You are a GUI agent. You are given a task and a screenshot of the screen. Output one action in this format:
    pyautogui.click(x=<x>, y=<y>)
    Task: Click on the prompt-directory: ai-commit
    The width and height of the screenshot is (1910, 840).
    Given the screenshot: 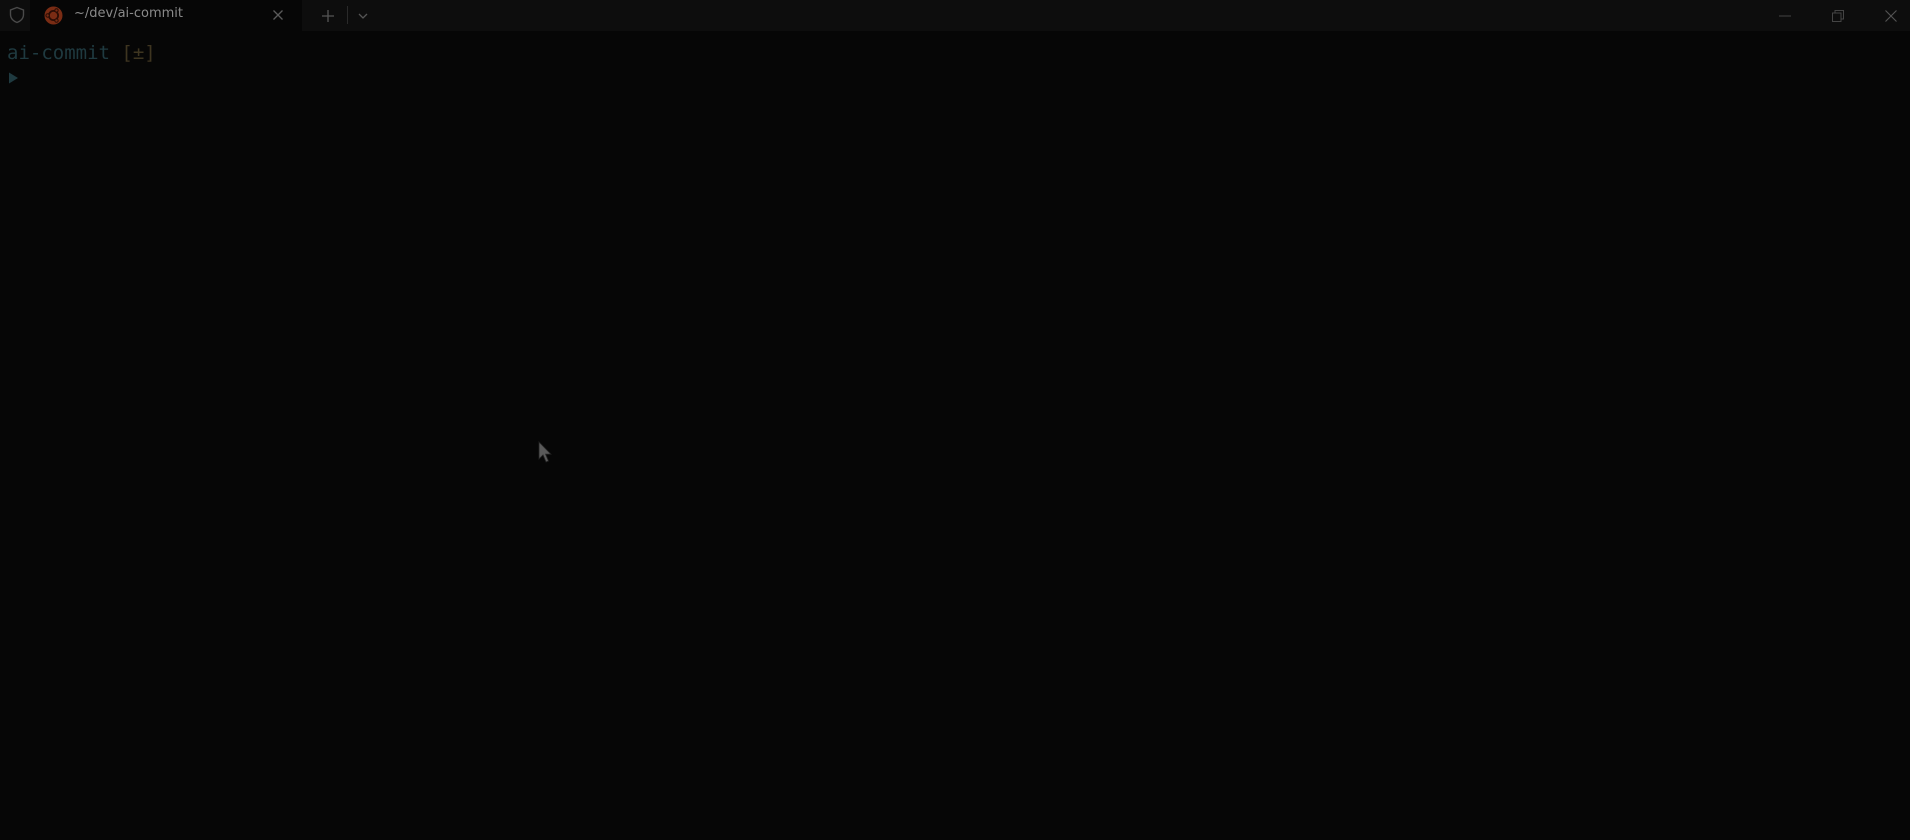 What is the action you would take?
    pyautogui.click(x=58, y=53)
    